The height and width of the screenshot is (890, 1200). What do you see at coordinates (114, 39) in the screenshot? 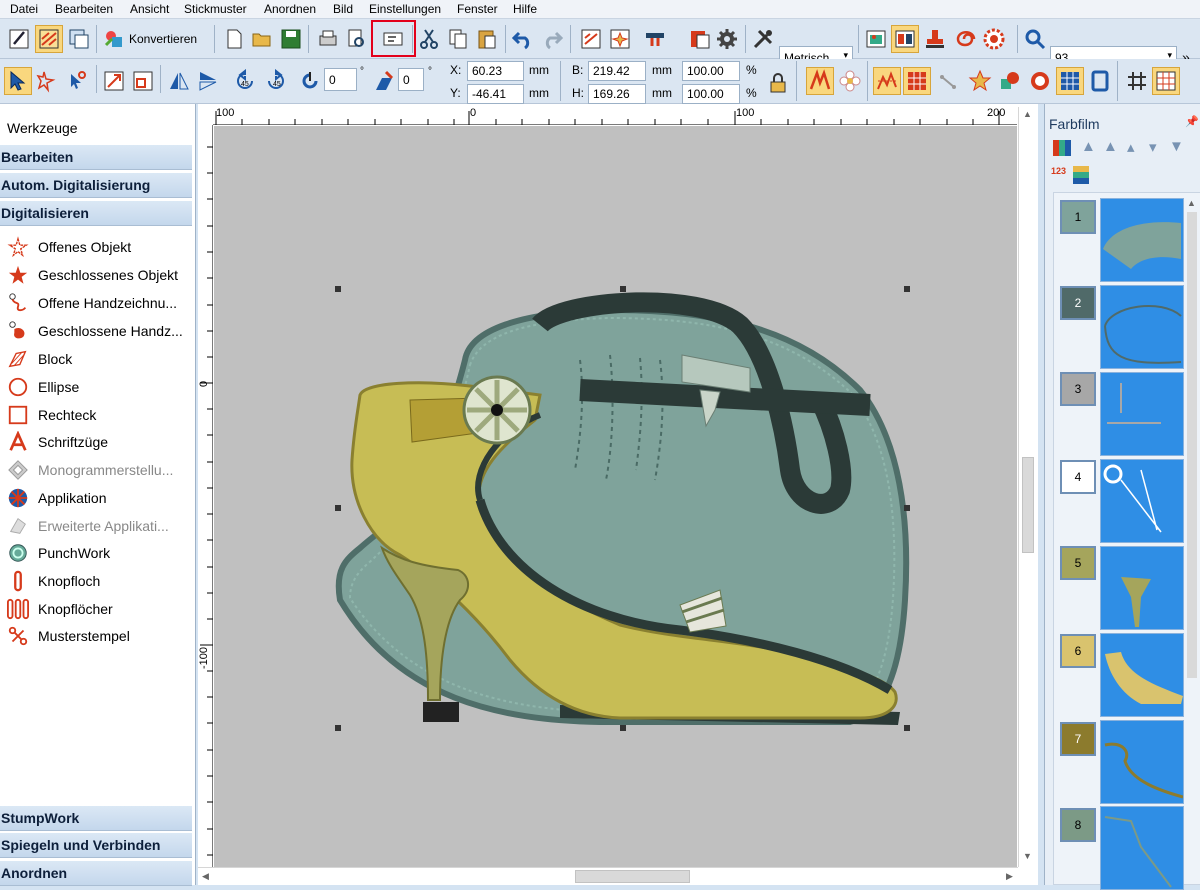
I see `convert-icon` at bounding box center [114, 39].